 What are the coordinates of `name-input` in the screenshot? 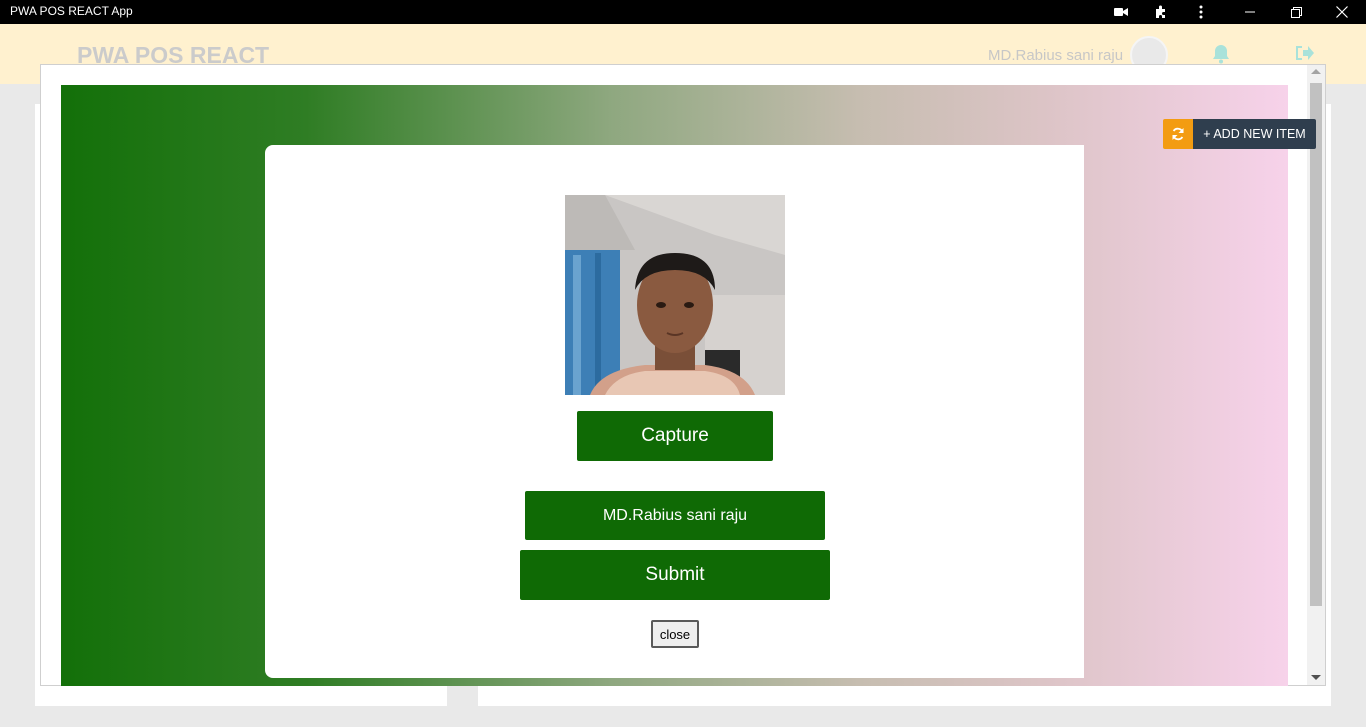 It's located at (675, 515).